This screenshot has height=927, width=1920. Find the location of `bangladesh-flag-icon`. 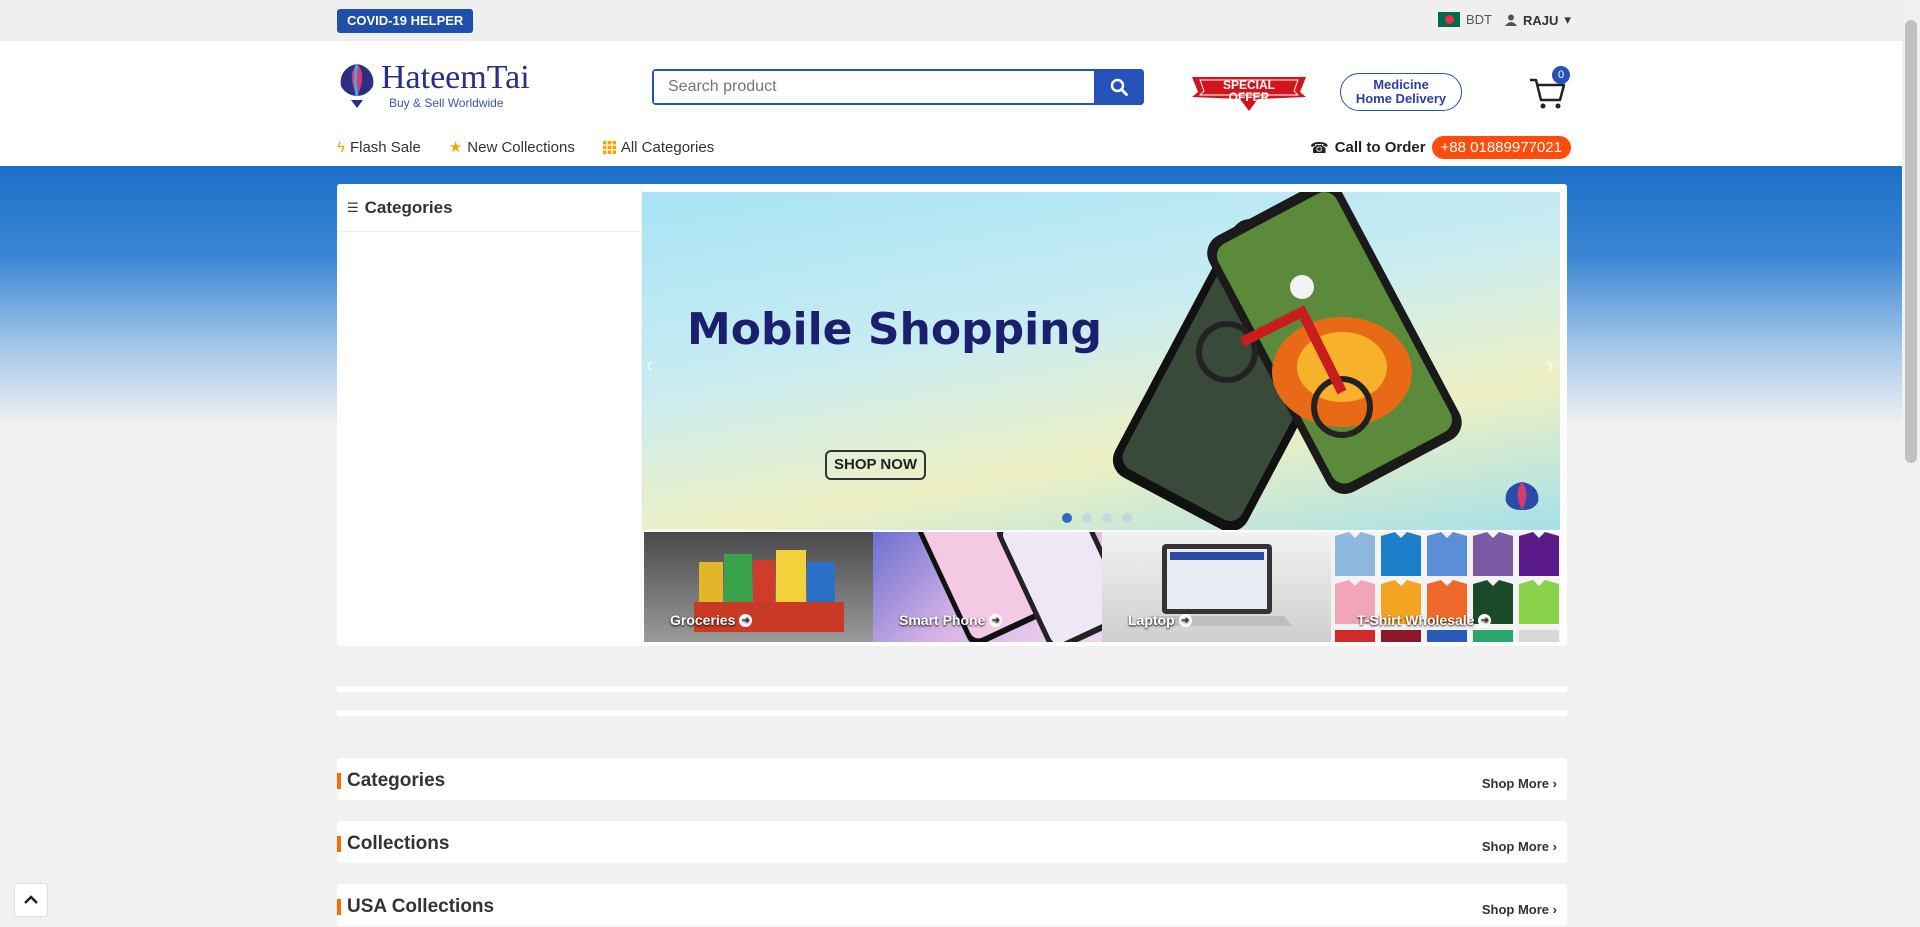

bangladesh-flag-icon is located at coordinates (1449, 19).